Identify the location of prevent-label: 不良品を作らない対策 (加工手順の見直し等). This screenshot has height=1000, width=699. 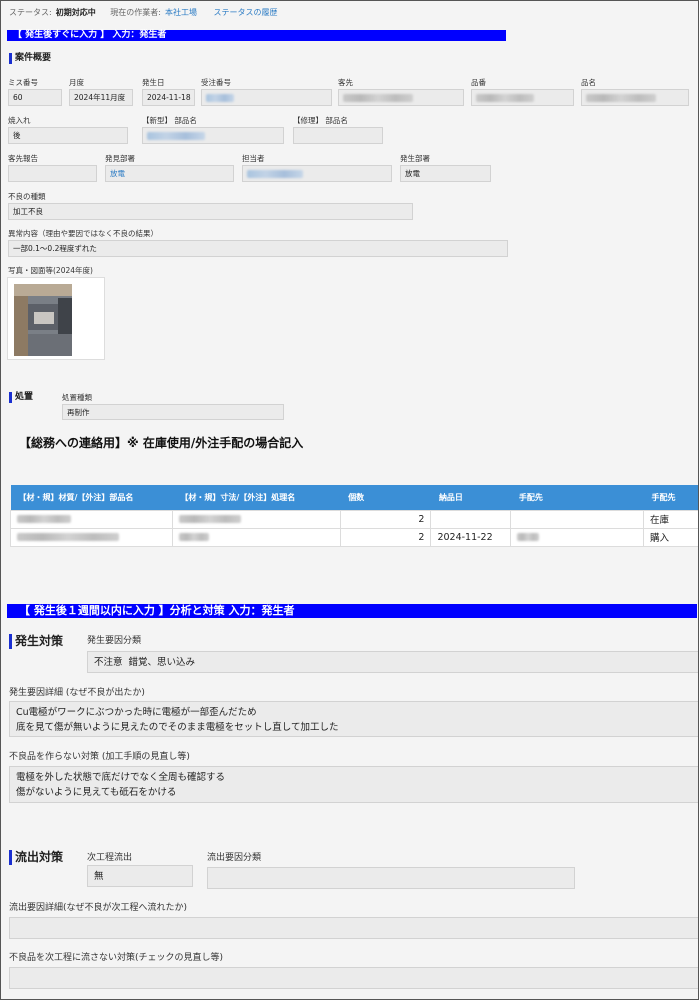
(99, 757).